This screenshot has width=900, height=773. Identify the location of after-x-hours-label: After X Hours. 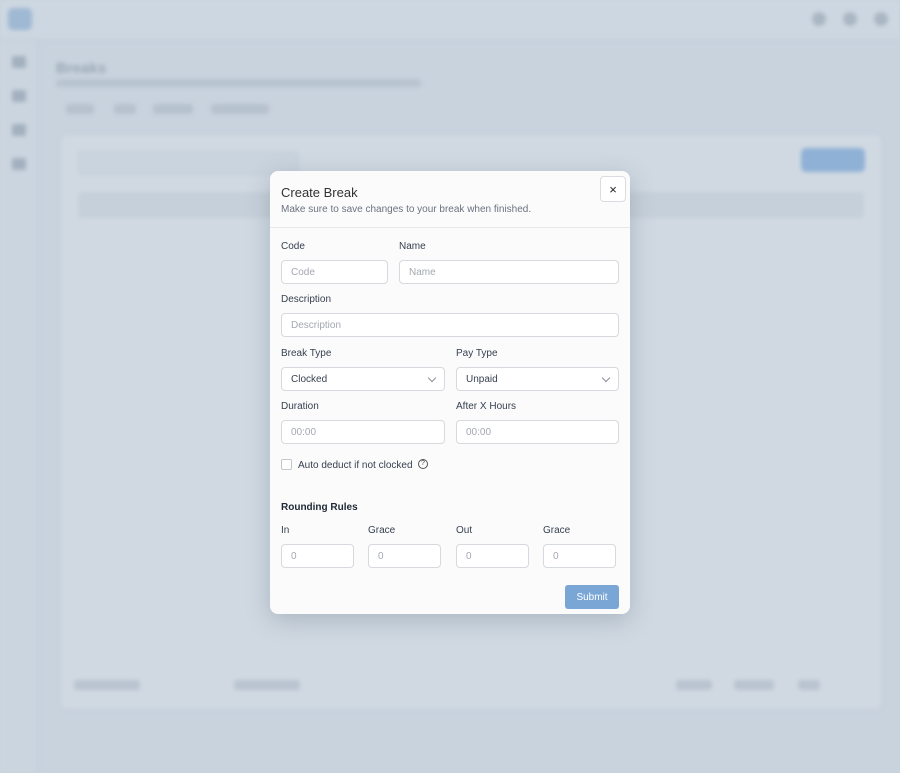
(486, 406).